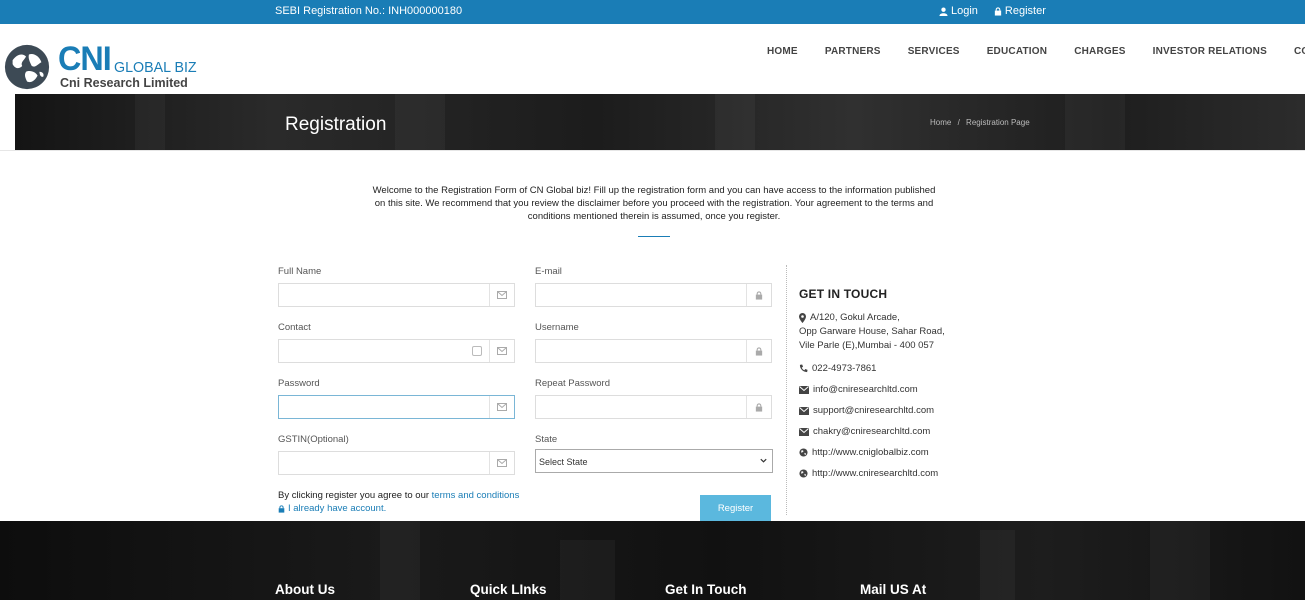 Image resolution: width=1305 pixels, height=600 pixels. What do you see at coordinates (1210, 51) in the screenshot?
I see `nav-investor-relations: INVESTOR RELATIONS` at bounding box center [1210, 51].